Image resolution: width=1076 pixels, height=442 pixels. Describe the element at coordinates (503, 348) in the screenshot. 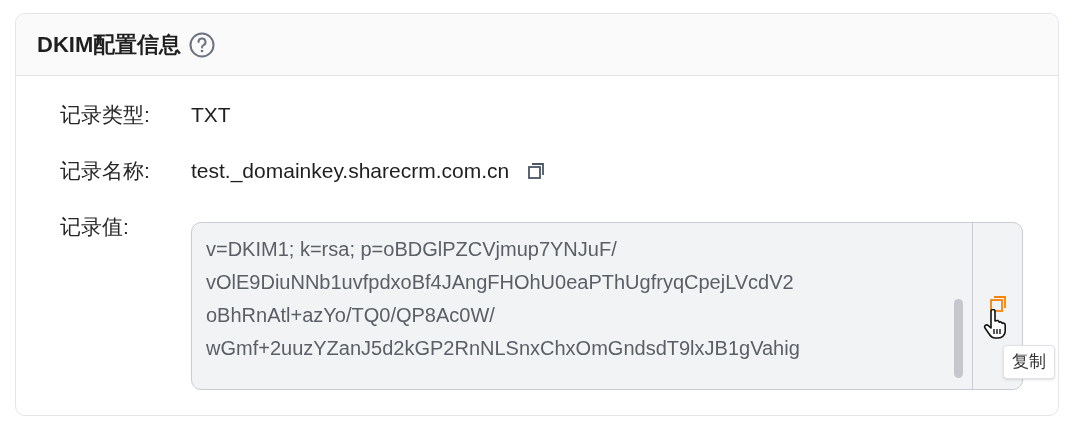

I see `record-value-line: wGmf+2uuzYZanJ5d2kGP2RnNLSnxChxOmGndsdT9lxJB1gVahig` at that location.